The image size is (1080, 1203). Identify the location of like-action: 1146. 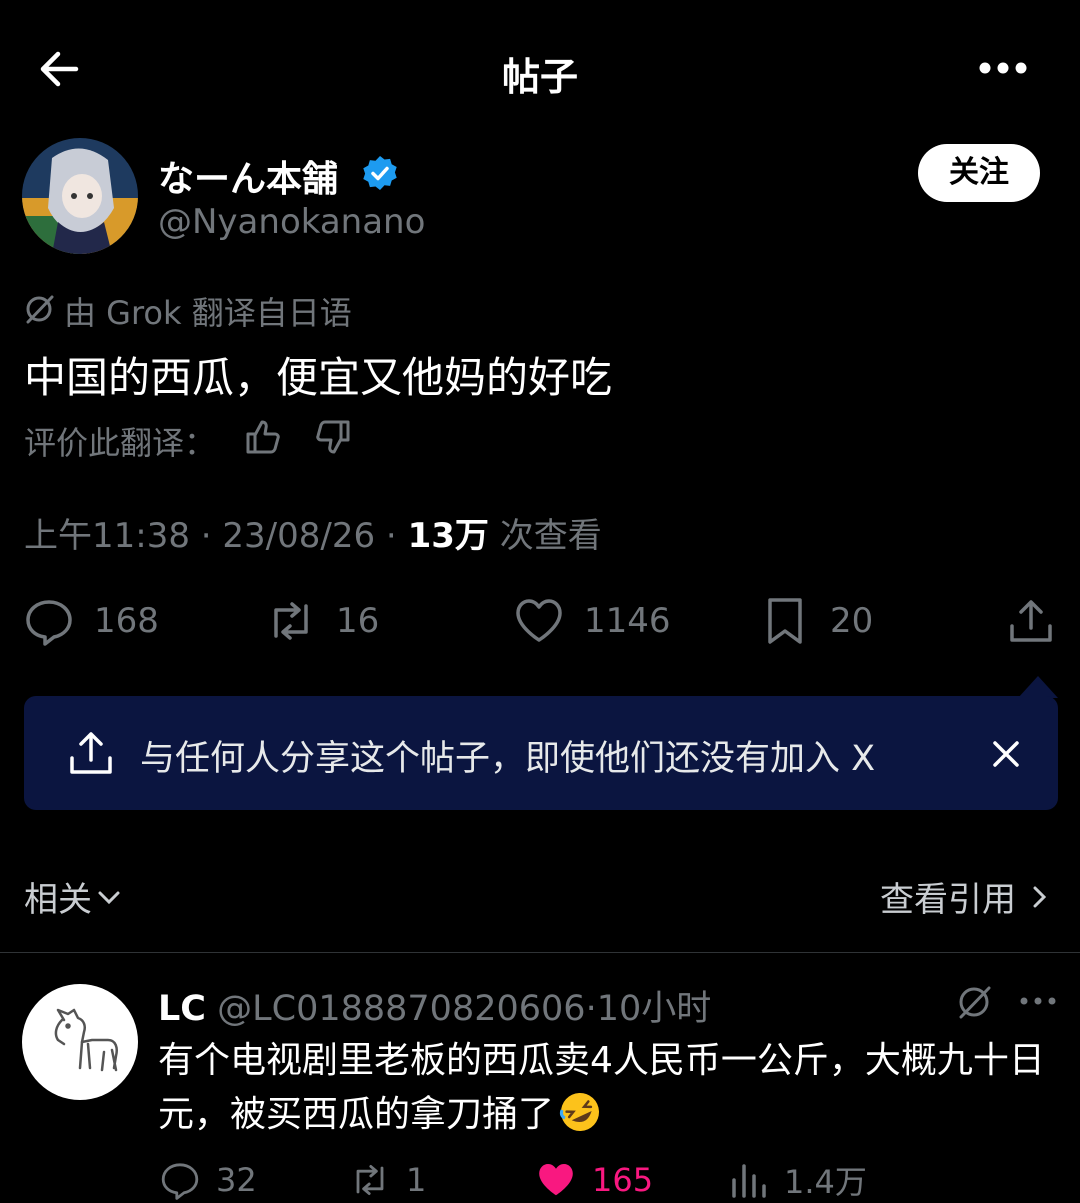
(592, 621).